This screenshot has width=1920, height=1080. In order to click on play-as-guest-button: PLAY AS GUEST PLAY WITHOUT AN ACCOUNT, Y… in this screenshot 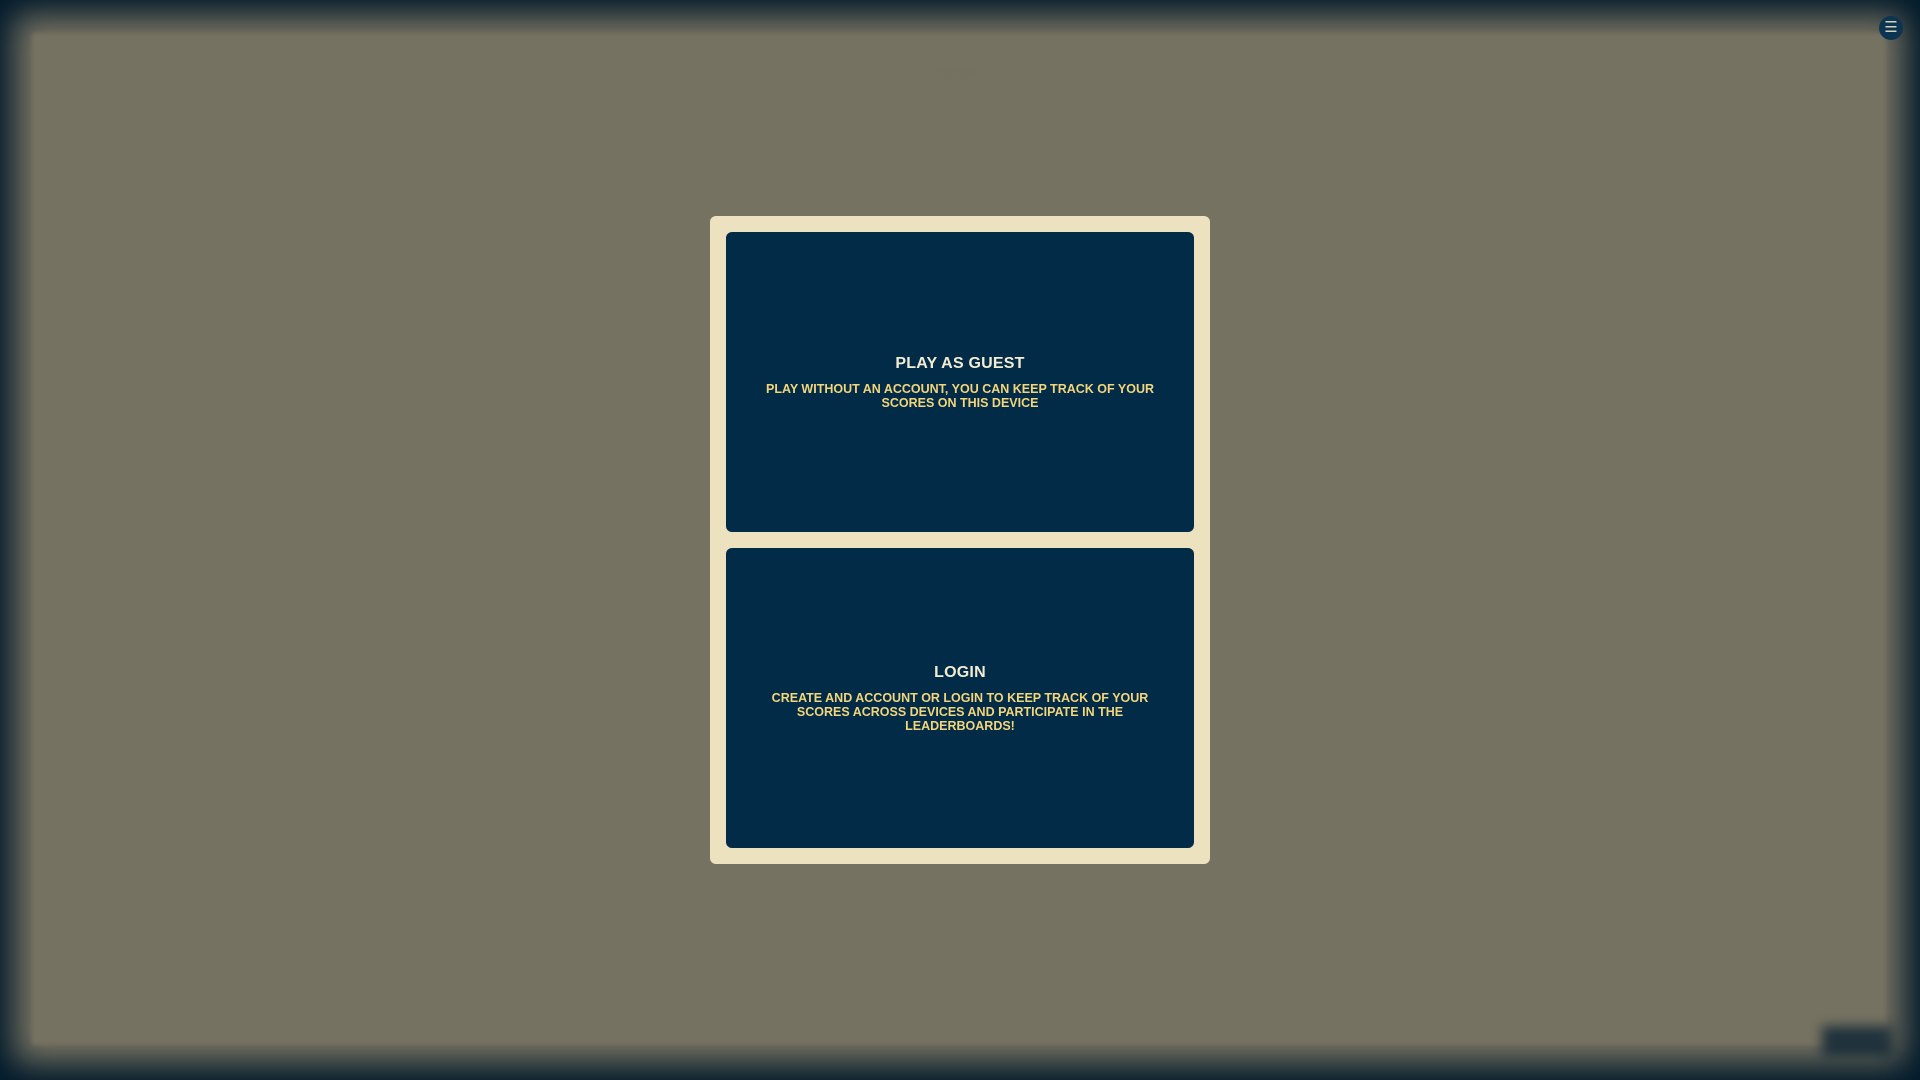, I will do `click(960, 382)`.